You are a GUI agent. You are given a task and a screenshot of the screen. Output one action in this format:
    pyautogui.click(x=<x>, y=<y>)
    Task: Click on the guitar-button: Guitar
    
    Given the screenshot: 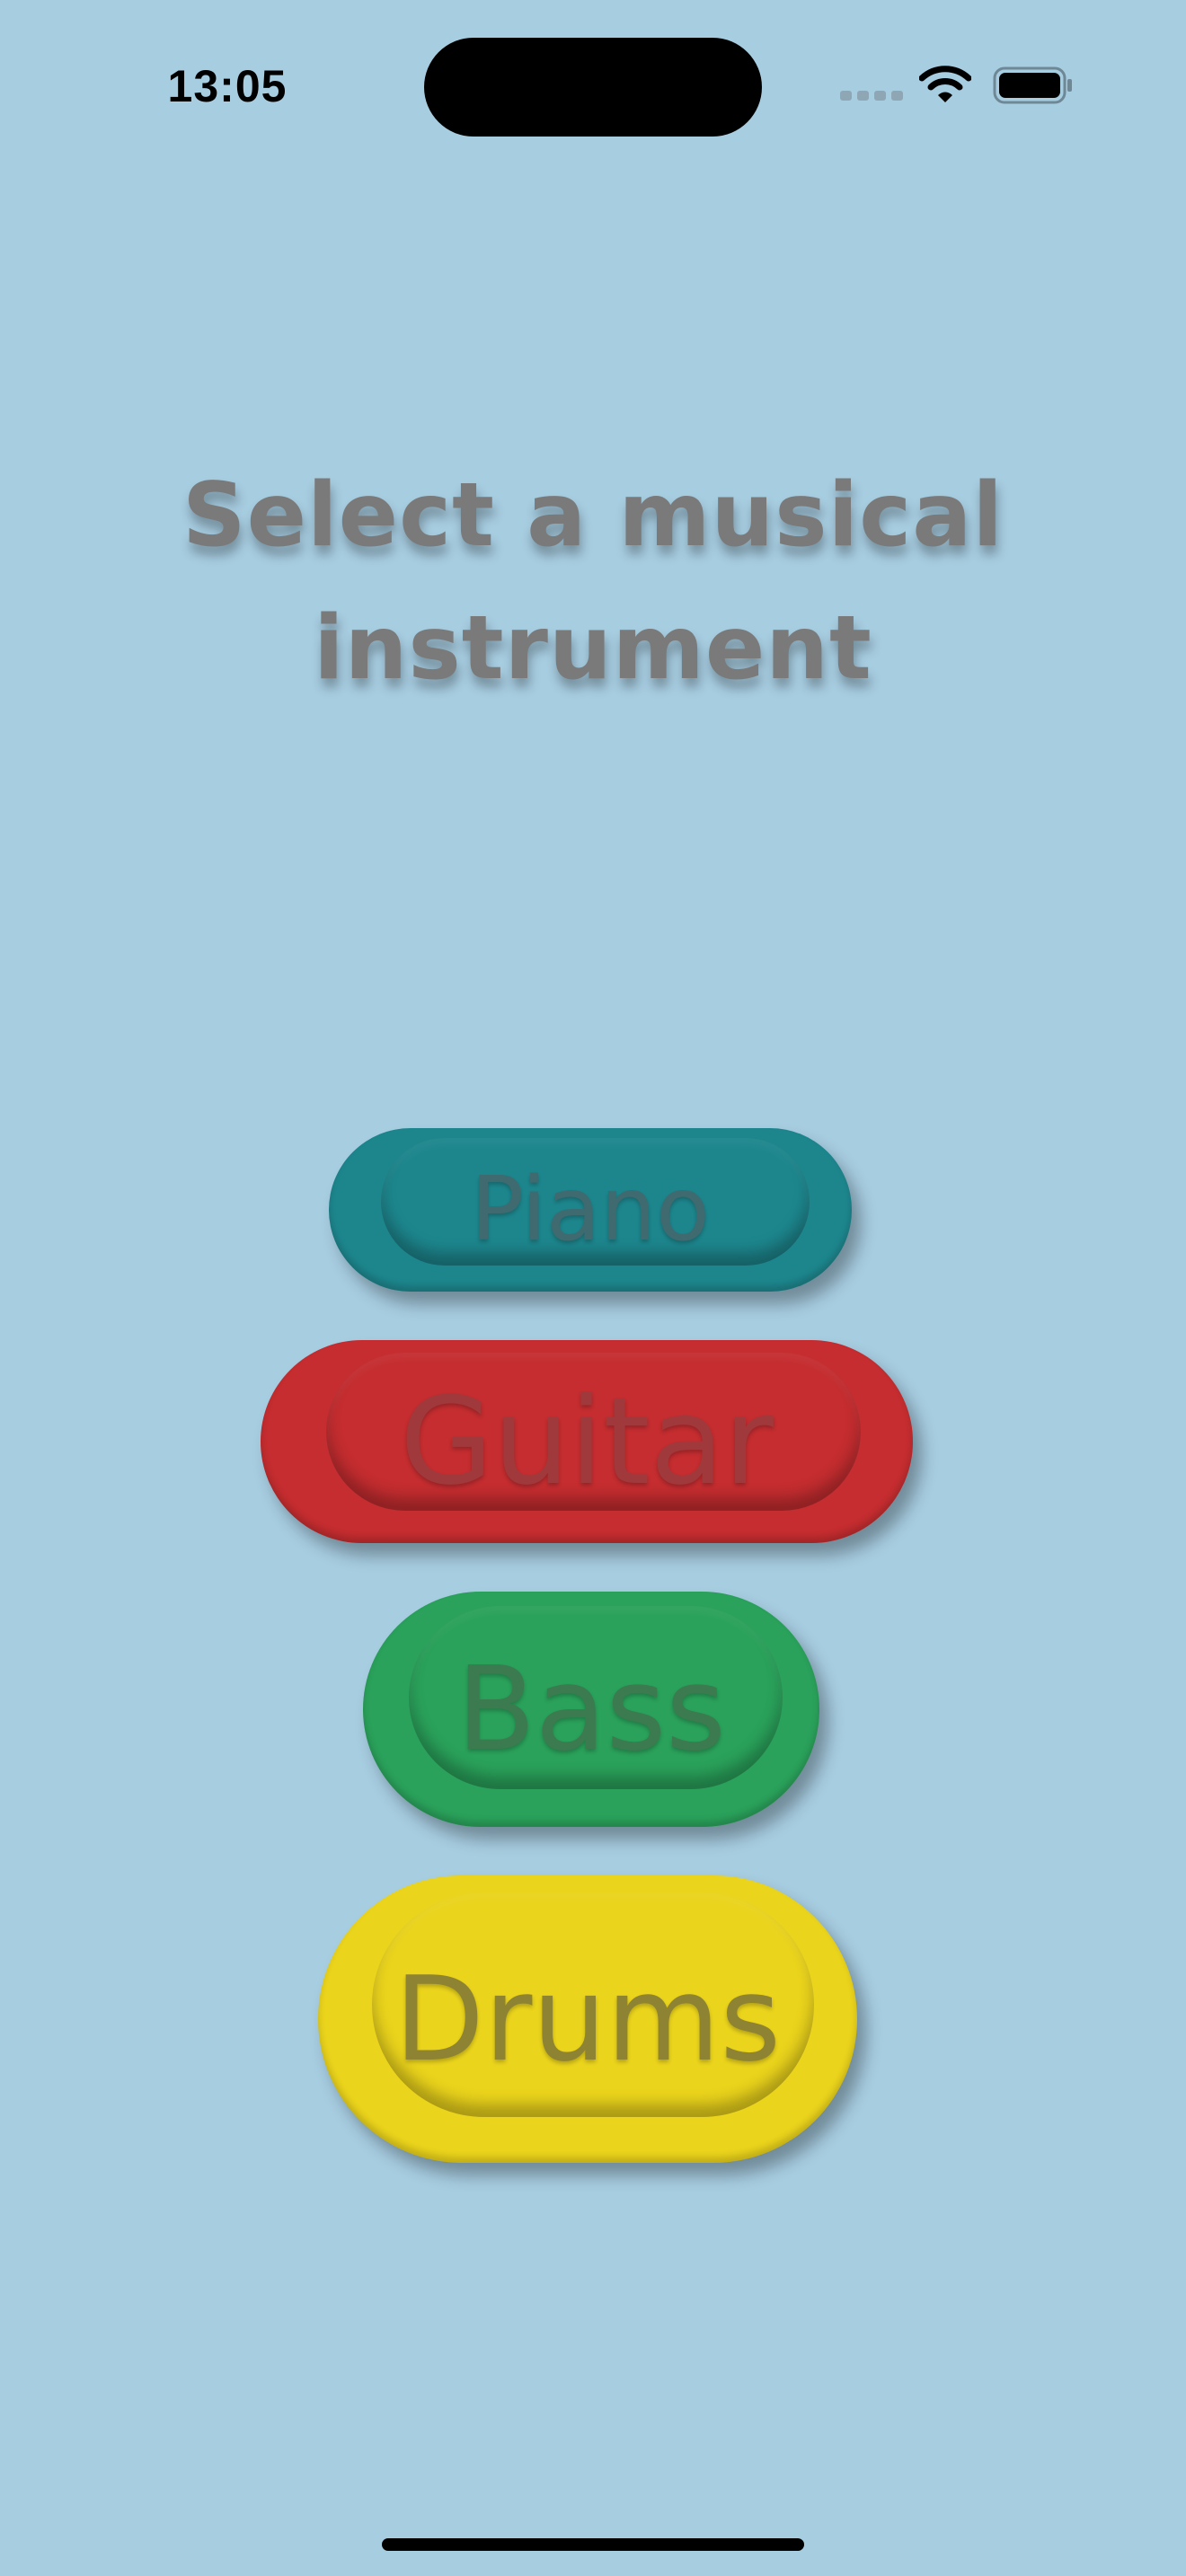 What is the action you would take?
    pyautogui.click(x=587, y=1441)
    